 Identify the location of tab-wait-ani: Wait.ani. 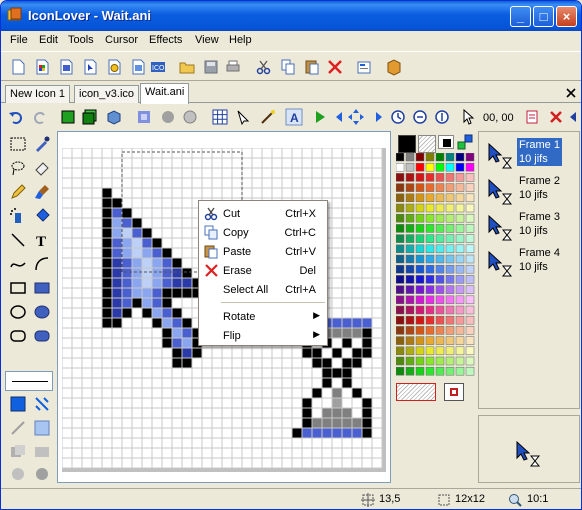
(165, 93).